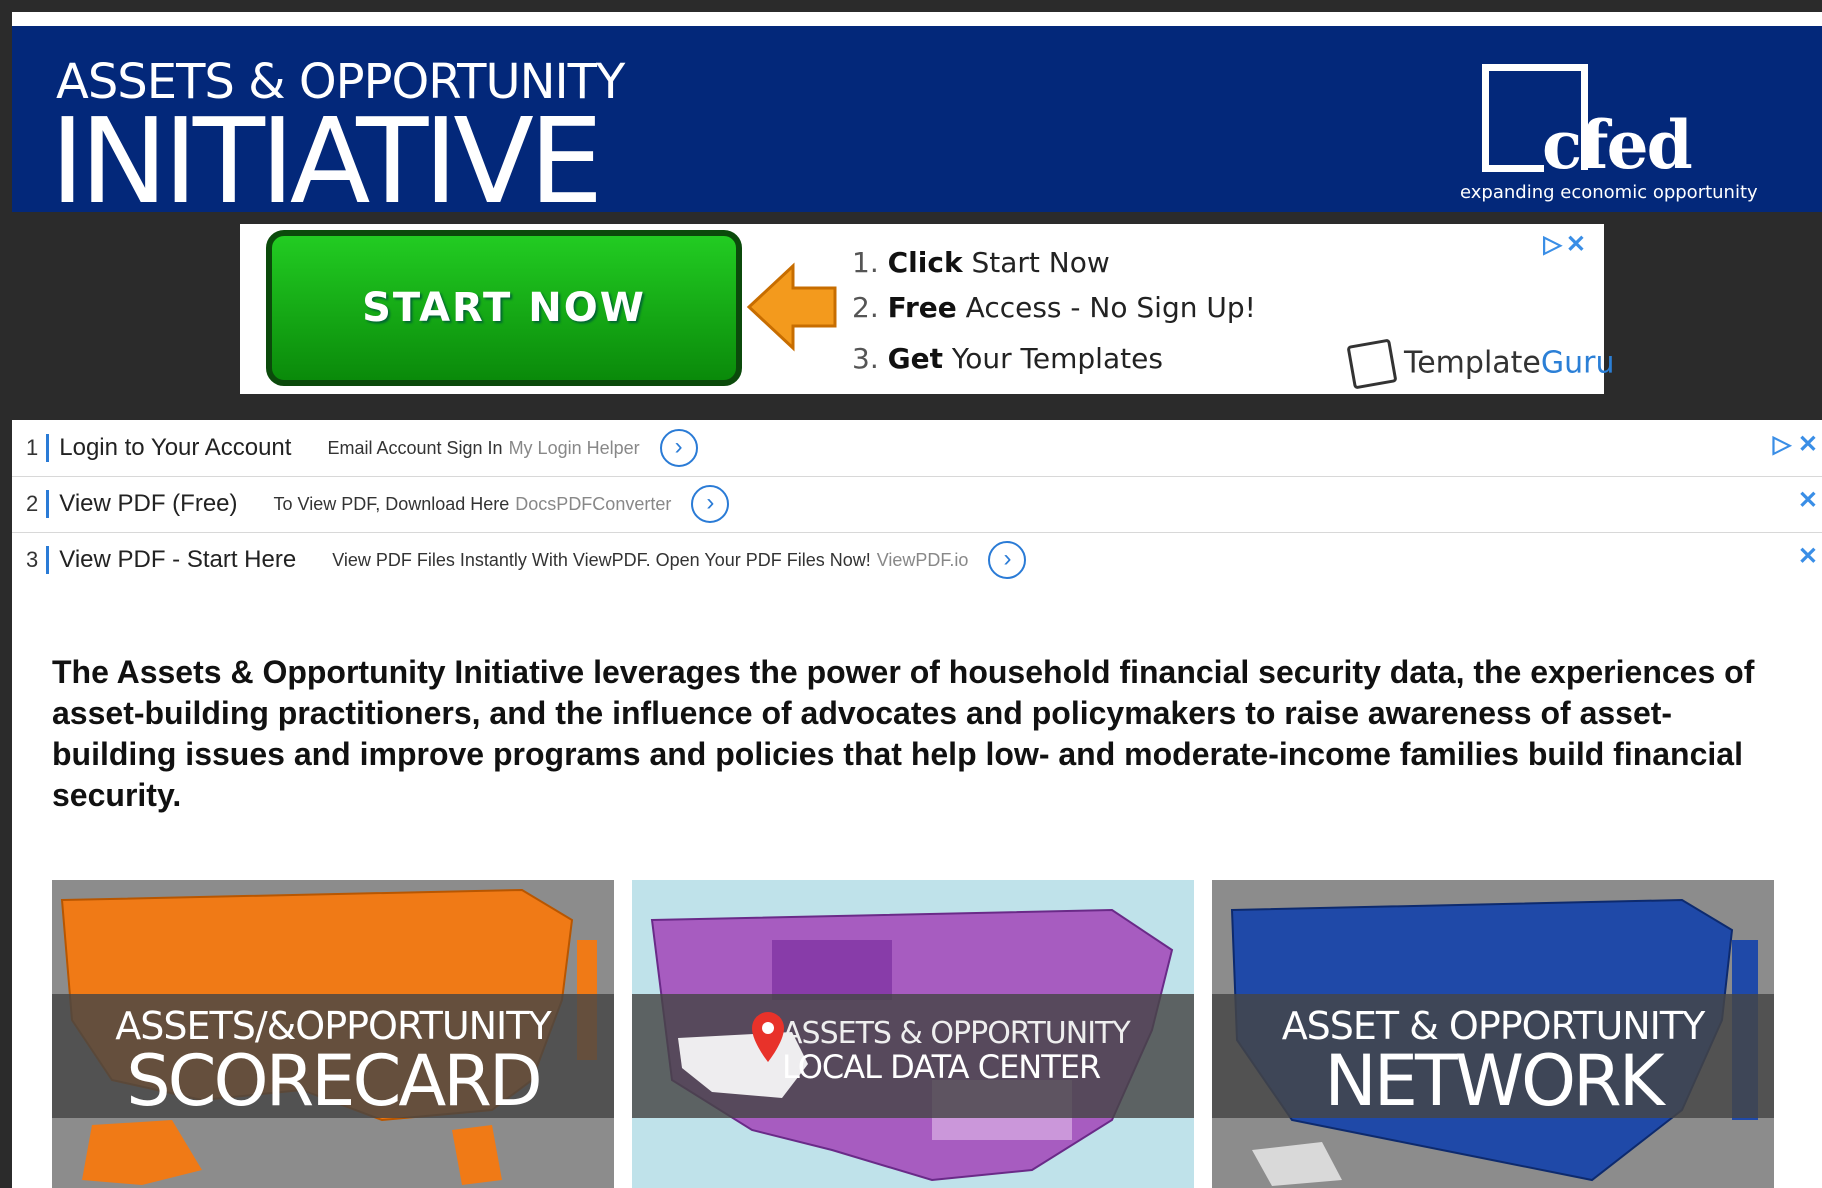  What do you see at coordinates (925, 262) in the screenshot?
I see `ad-step-1-bold: Click` at bounding box center [925, 262].